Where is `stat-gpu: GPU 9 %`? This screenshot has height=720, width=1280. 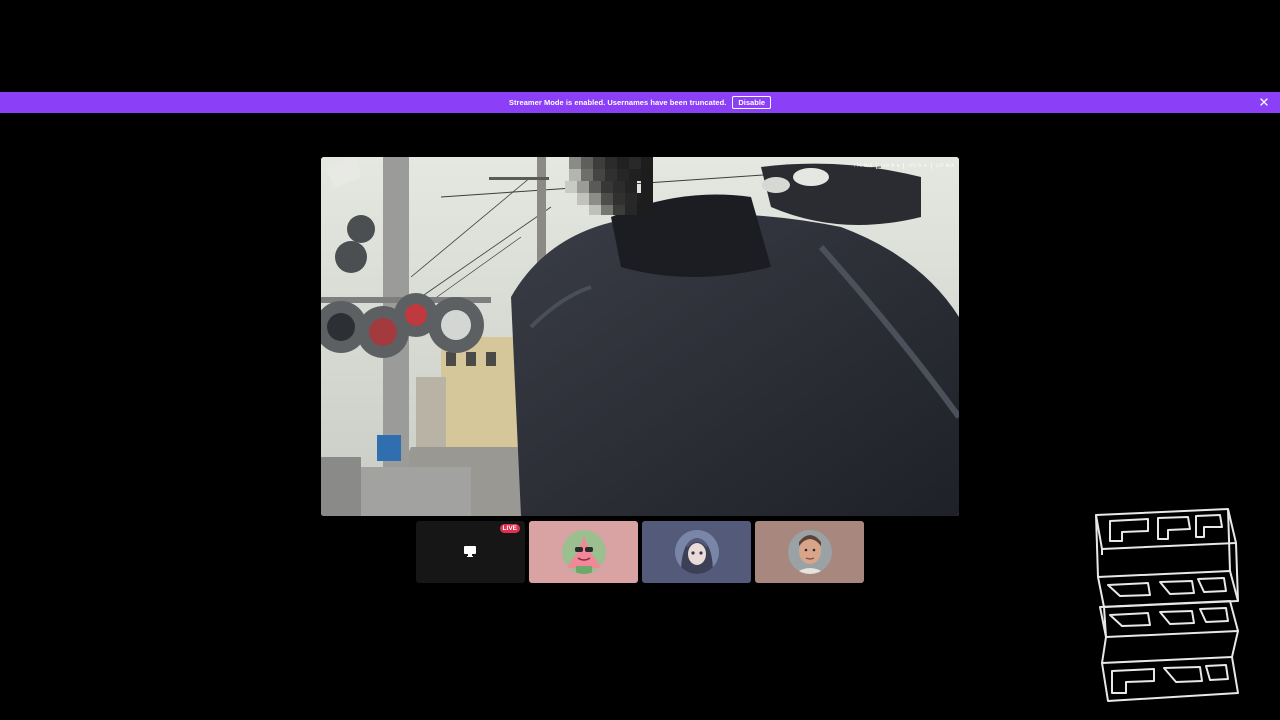 stat-gpu: GPU 9 % is located at coordinates (890, 166).